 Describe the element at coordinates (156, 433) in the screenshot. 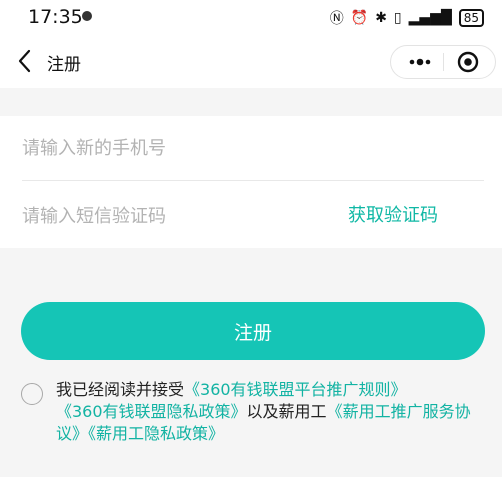

I see `xinyonggong-privacy-link: 《薪用工隐私政策》` at that location.